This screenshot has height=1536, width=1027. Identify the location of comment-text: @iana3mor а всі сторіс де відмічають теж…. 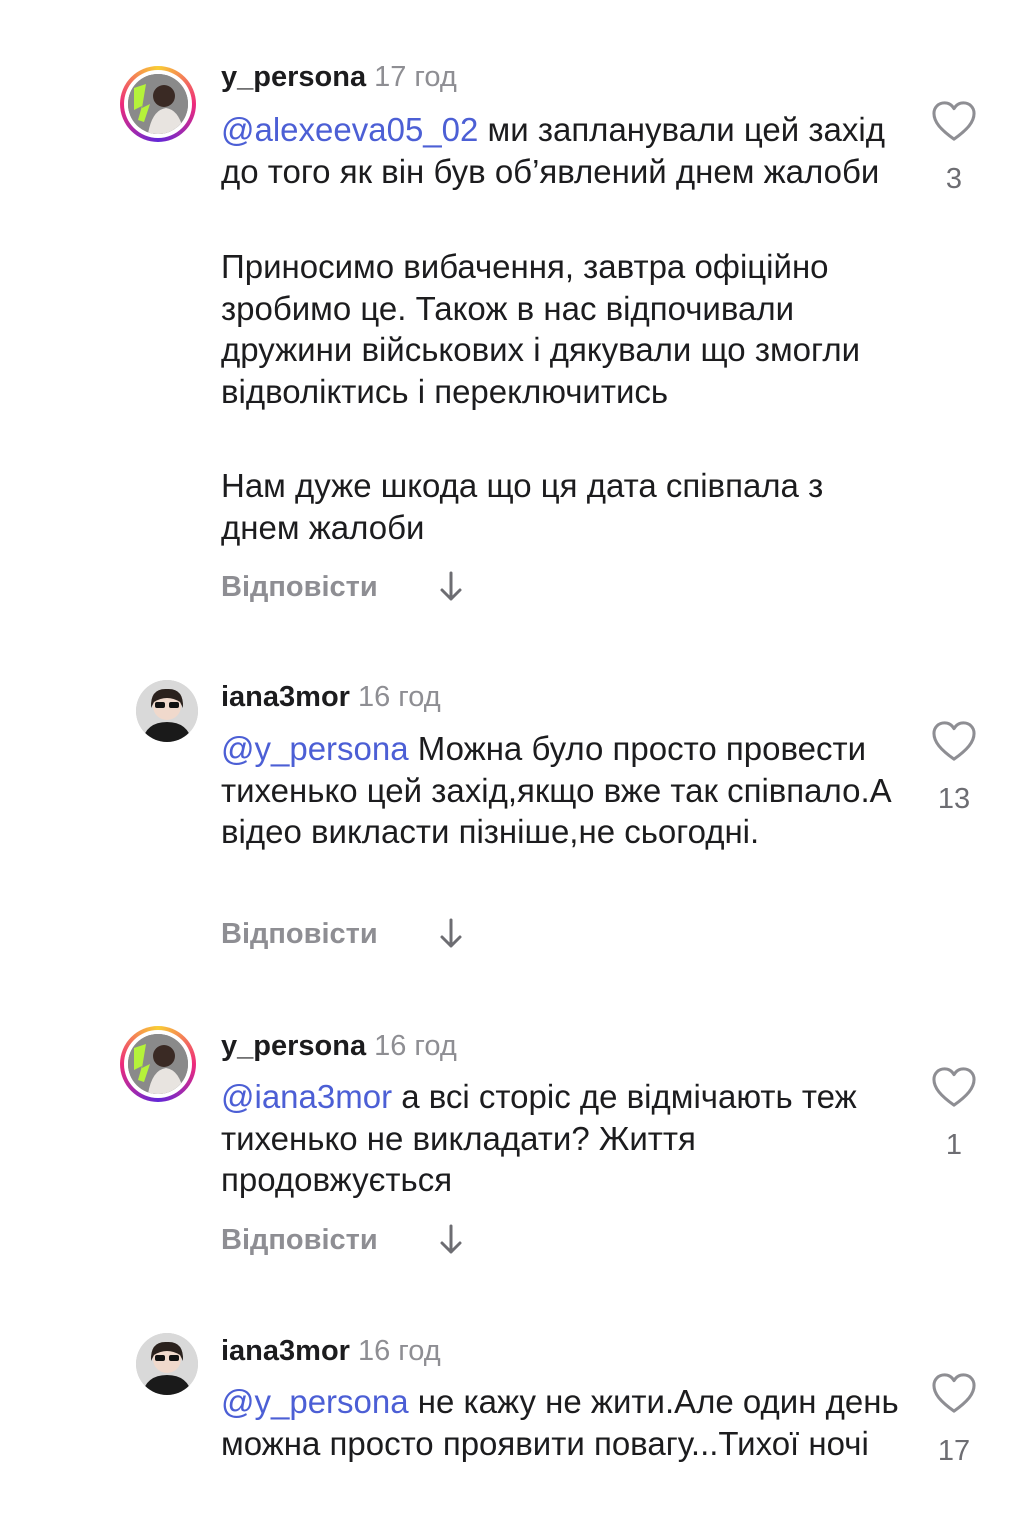
(561, 1138).